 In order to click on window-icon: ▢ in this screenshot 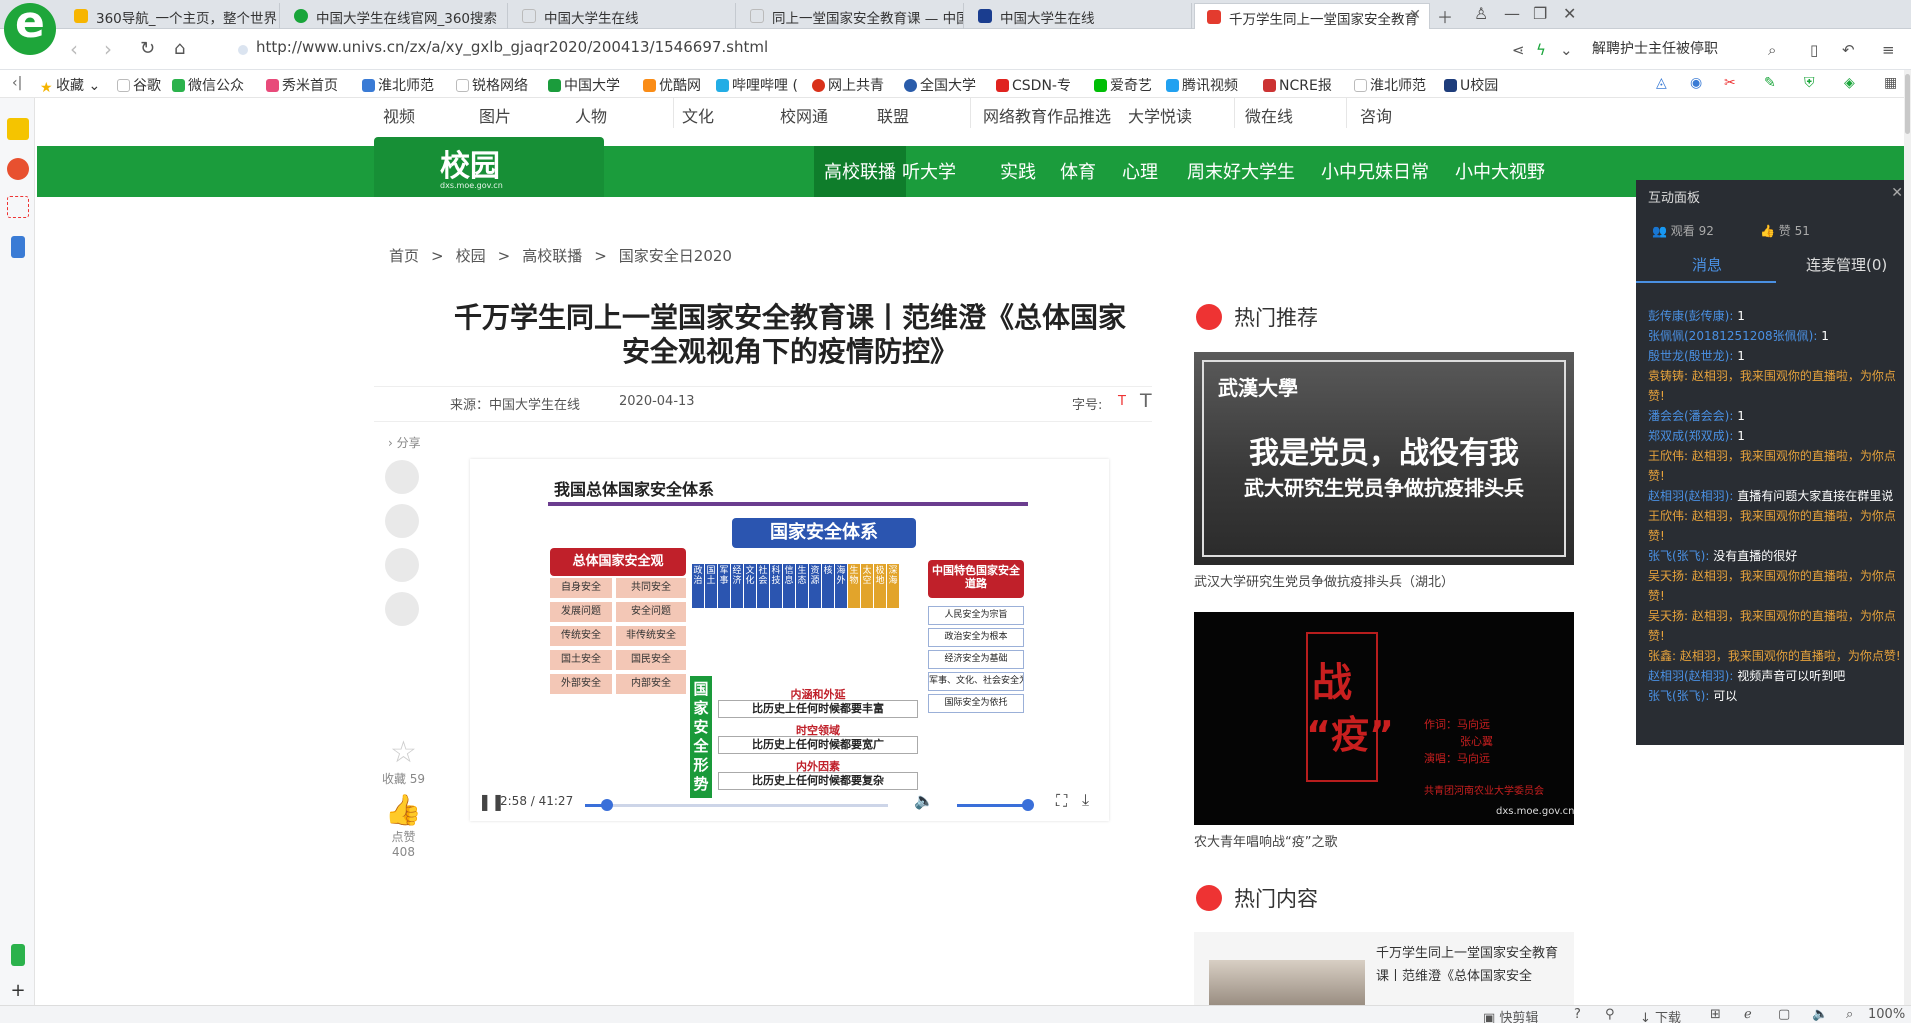, I will do `click(1784, 1014)`.